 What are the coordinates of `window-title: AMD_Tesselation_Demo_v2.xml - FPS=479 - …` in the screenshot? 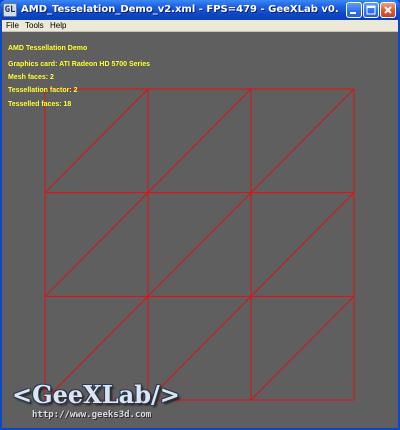 It's located at (180, 9).